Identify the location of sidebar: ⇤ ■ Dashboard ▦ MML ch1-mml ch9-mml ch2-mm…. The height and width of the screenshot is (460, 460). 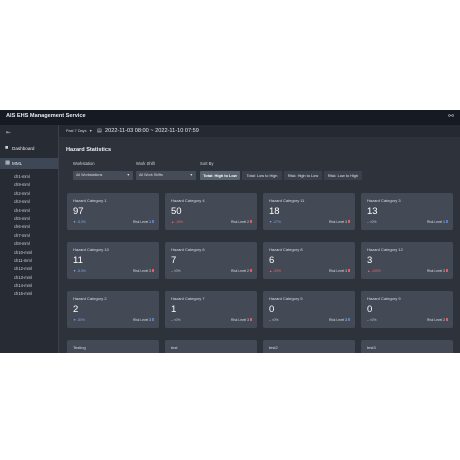
(29, 239).